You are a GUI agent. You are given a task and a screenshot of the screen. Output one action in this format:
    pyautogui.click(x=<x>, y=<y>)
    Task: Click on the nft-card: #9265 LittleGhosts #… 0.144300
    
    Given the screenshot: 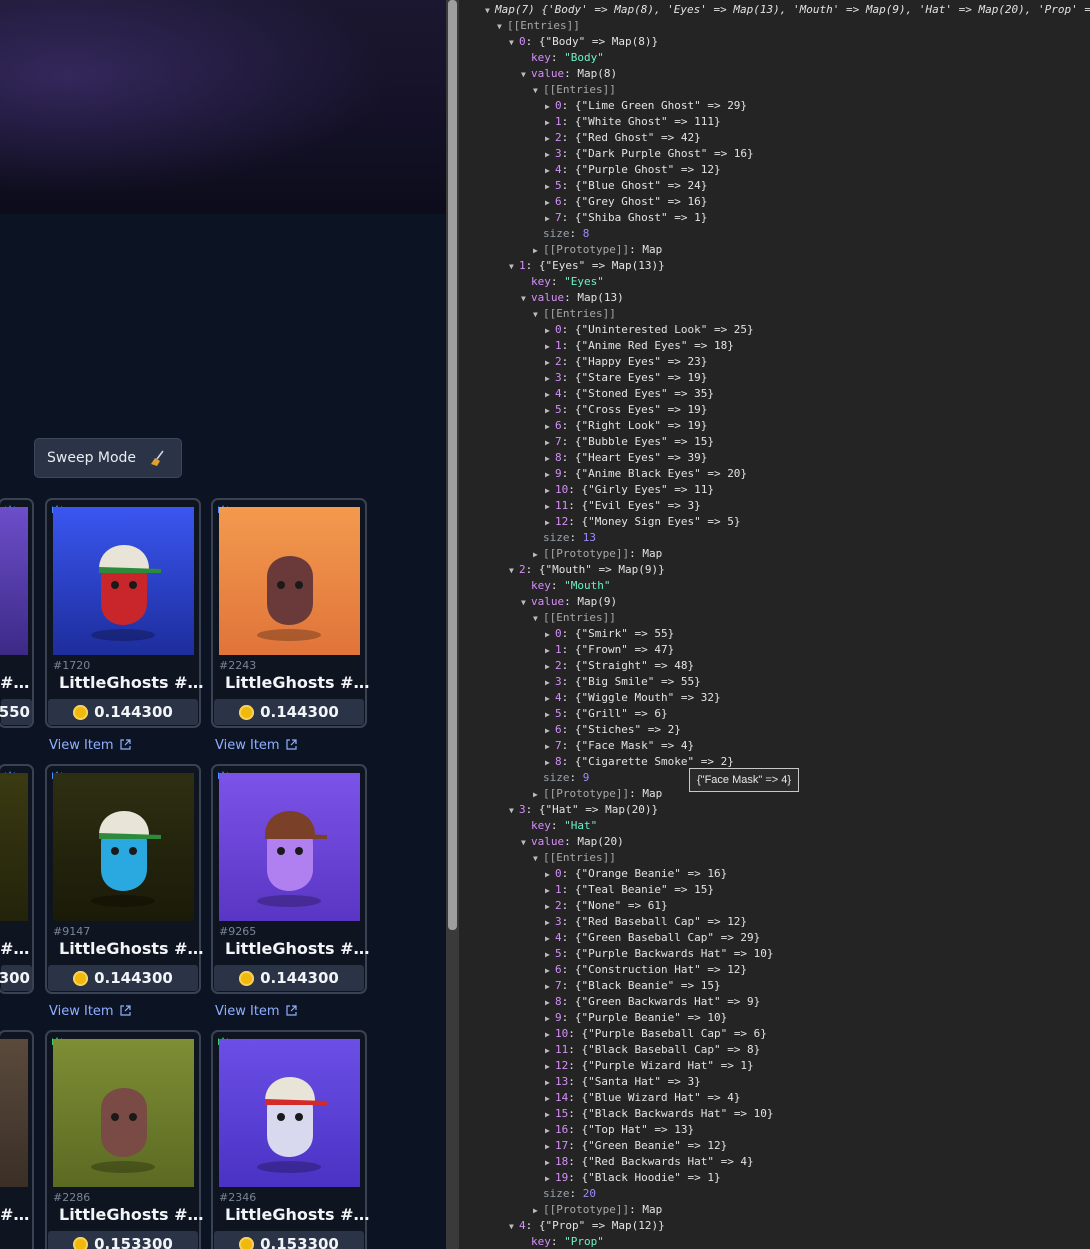 What is the action you would take?
    pyautogui.click(x=290, y=879)
    